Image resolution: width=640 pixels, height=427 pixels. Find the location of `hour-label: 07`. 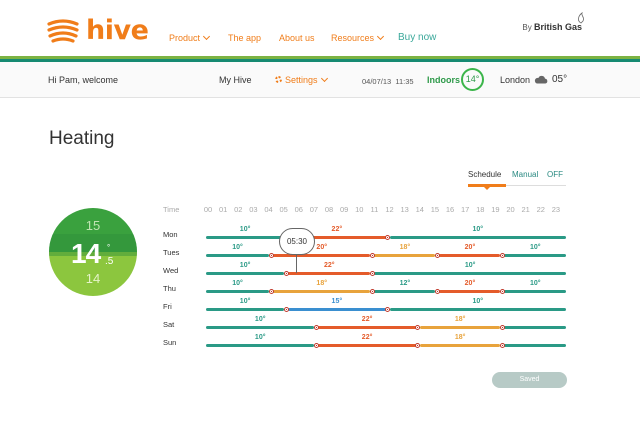

hour-label: 07 is located at coordinates (314, 209).